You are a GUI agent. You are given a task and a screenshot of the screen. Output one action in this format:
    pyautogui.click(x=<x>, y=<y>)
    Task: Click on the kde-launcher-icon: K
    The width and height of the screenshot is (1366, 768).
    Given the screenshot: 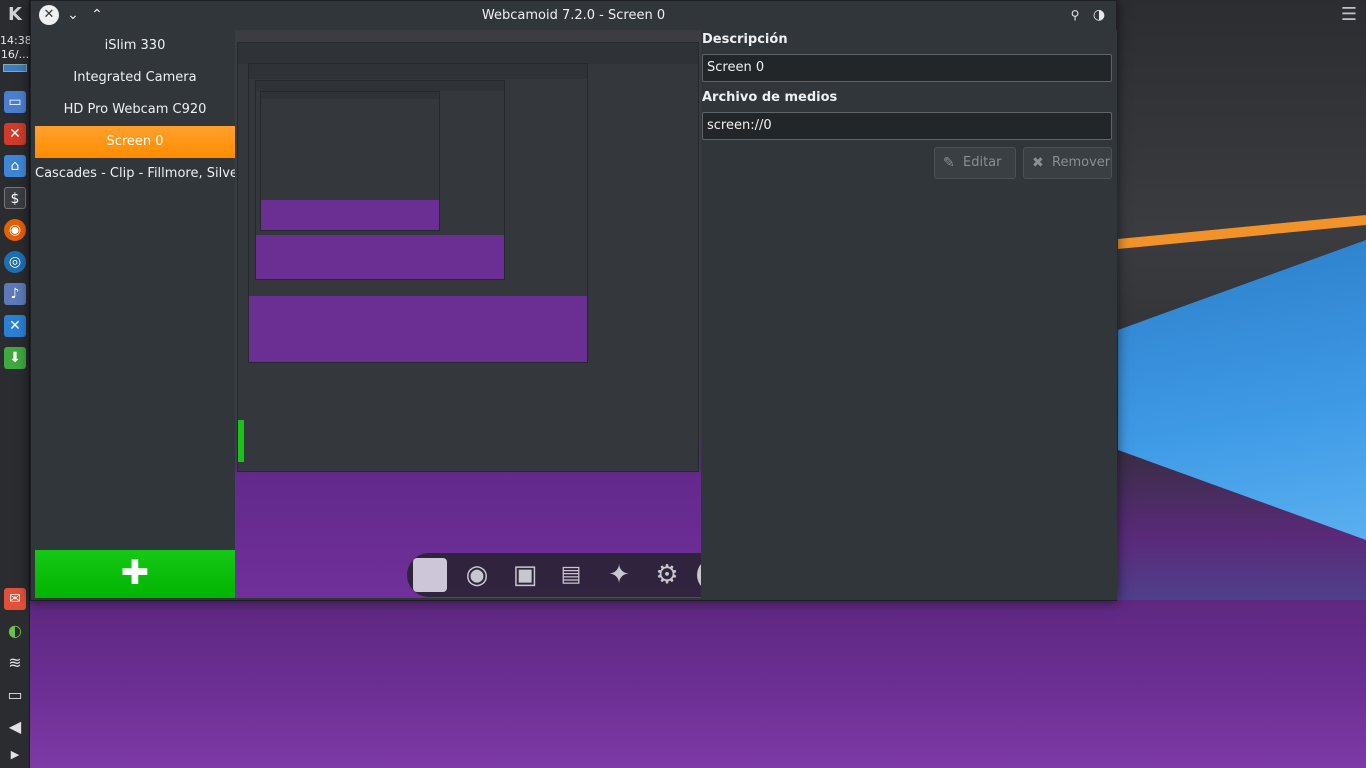 What is the action you would take?
    pyautogui.click(x=15, y=15)
    